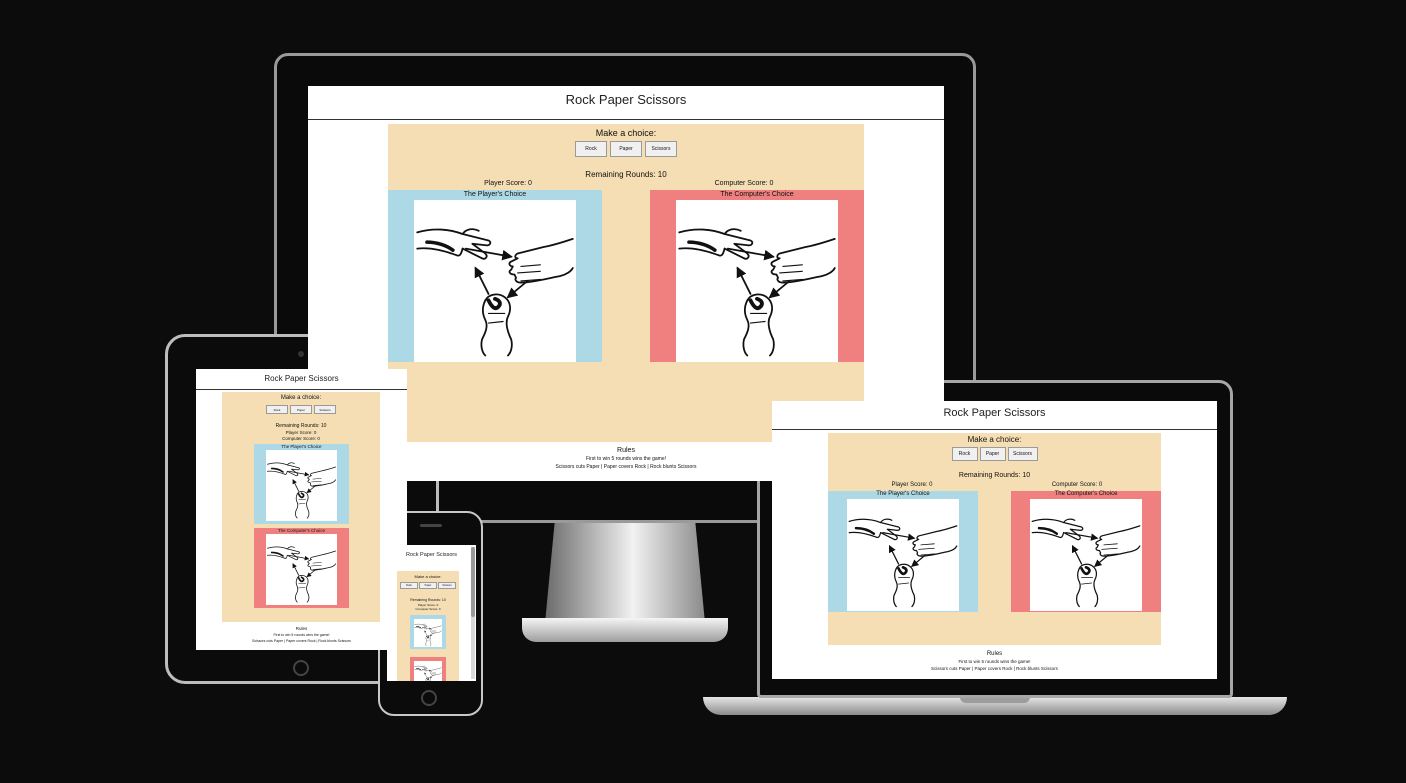 The image size is (1406, 783). I want to click on phone-scrollbar, so click(473, 613).